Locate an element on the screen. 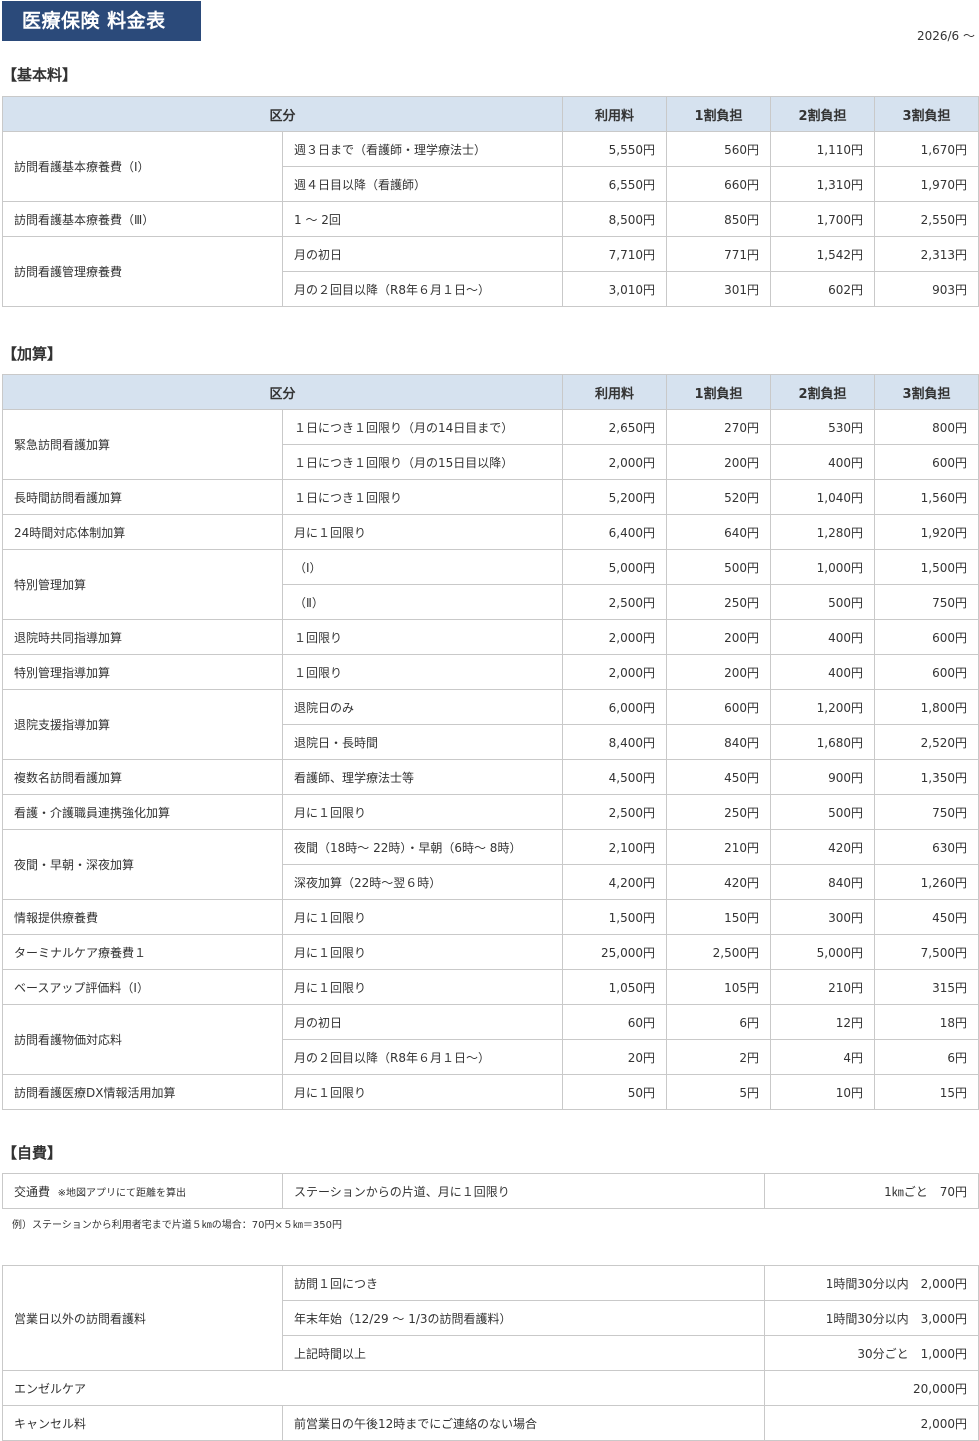 The height and width of the screenshot is (1441, 979). table-header-row: 区分 利用料 1割負担 2割負担 3割負担 is located at coordinates (490, 114).